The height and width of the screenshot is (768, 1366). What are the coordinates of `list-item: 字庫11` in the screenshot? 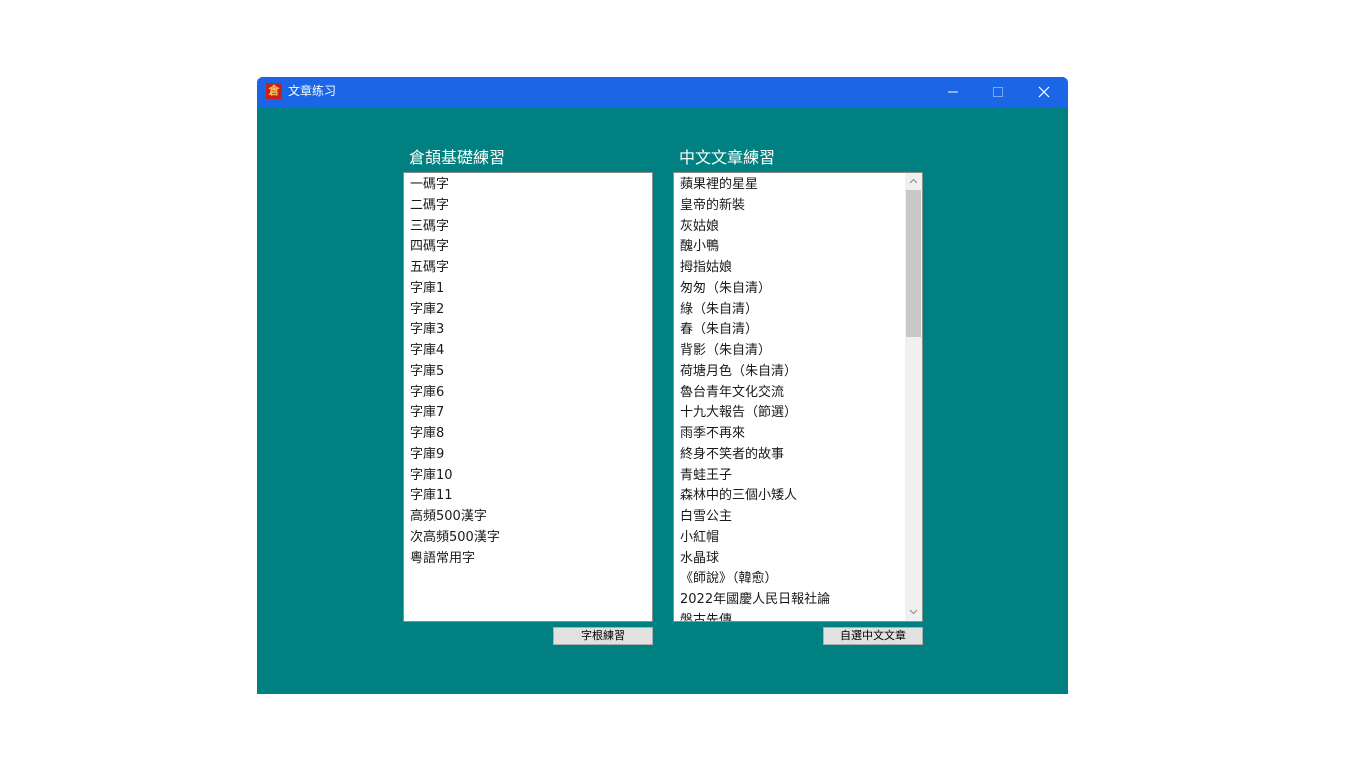 It's located at (528, 496).